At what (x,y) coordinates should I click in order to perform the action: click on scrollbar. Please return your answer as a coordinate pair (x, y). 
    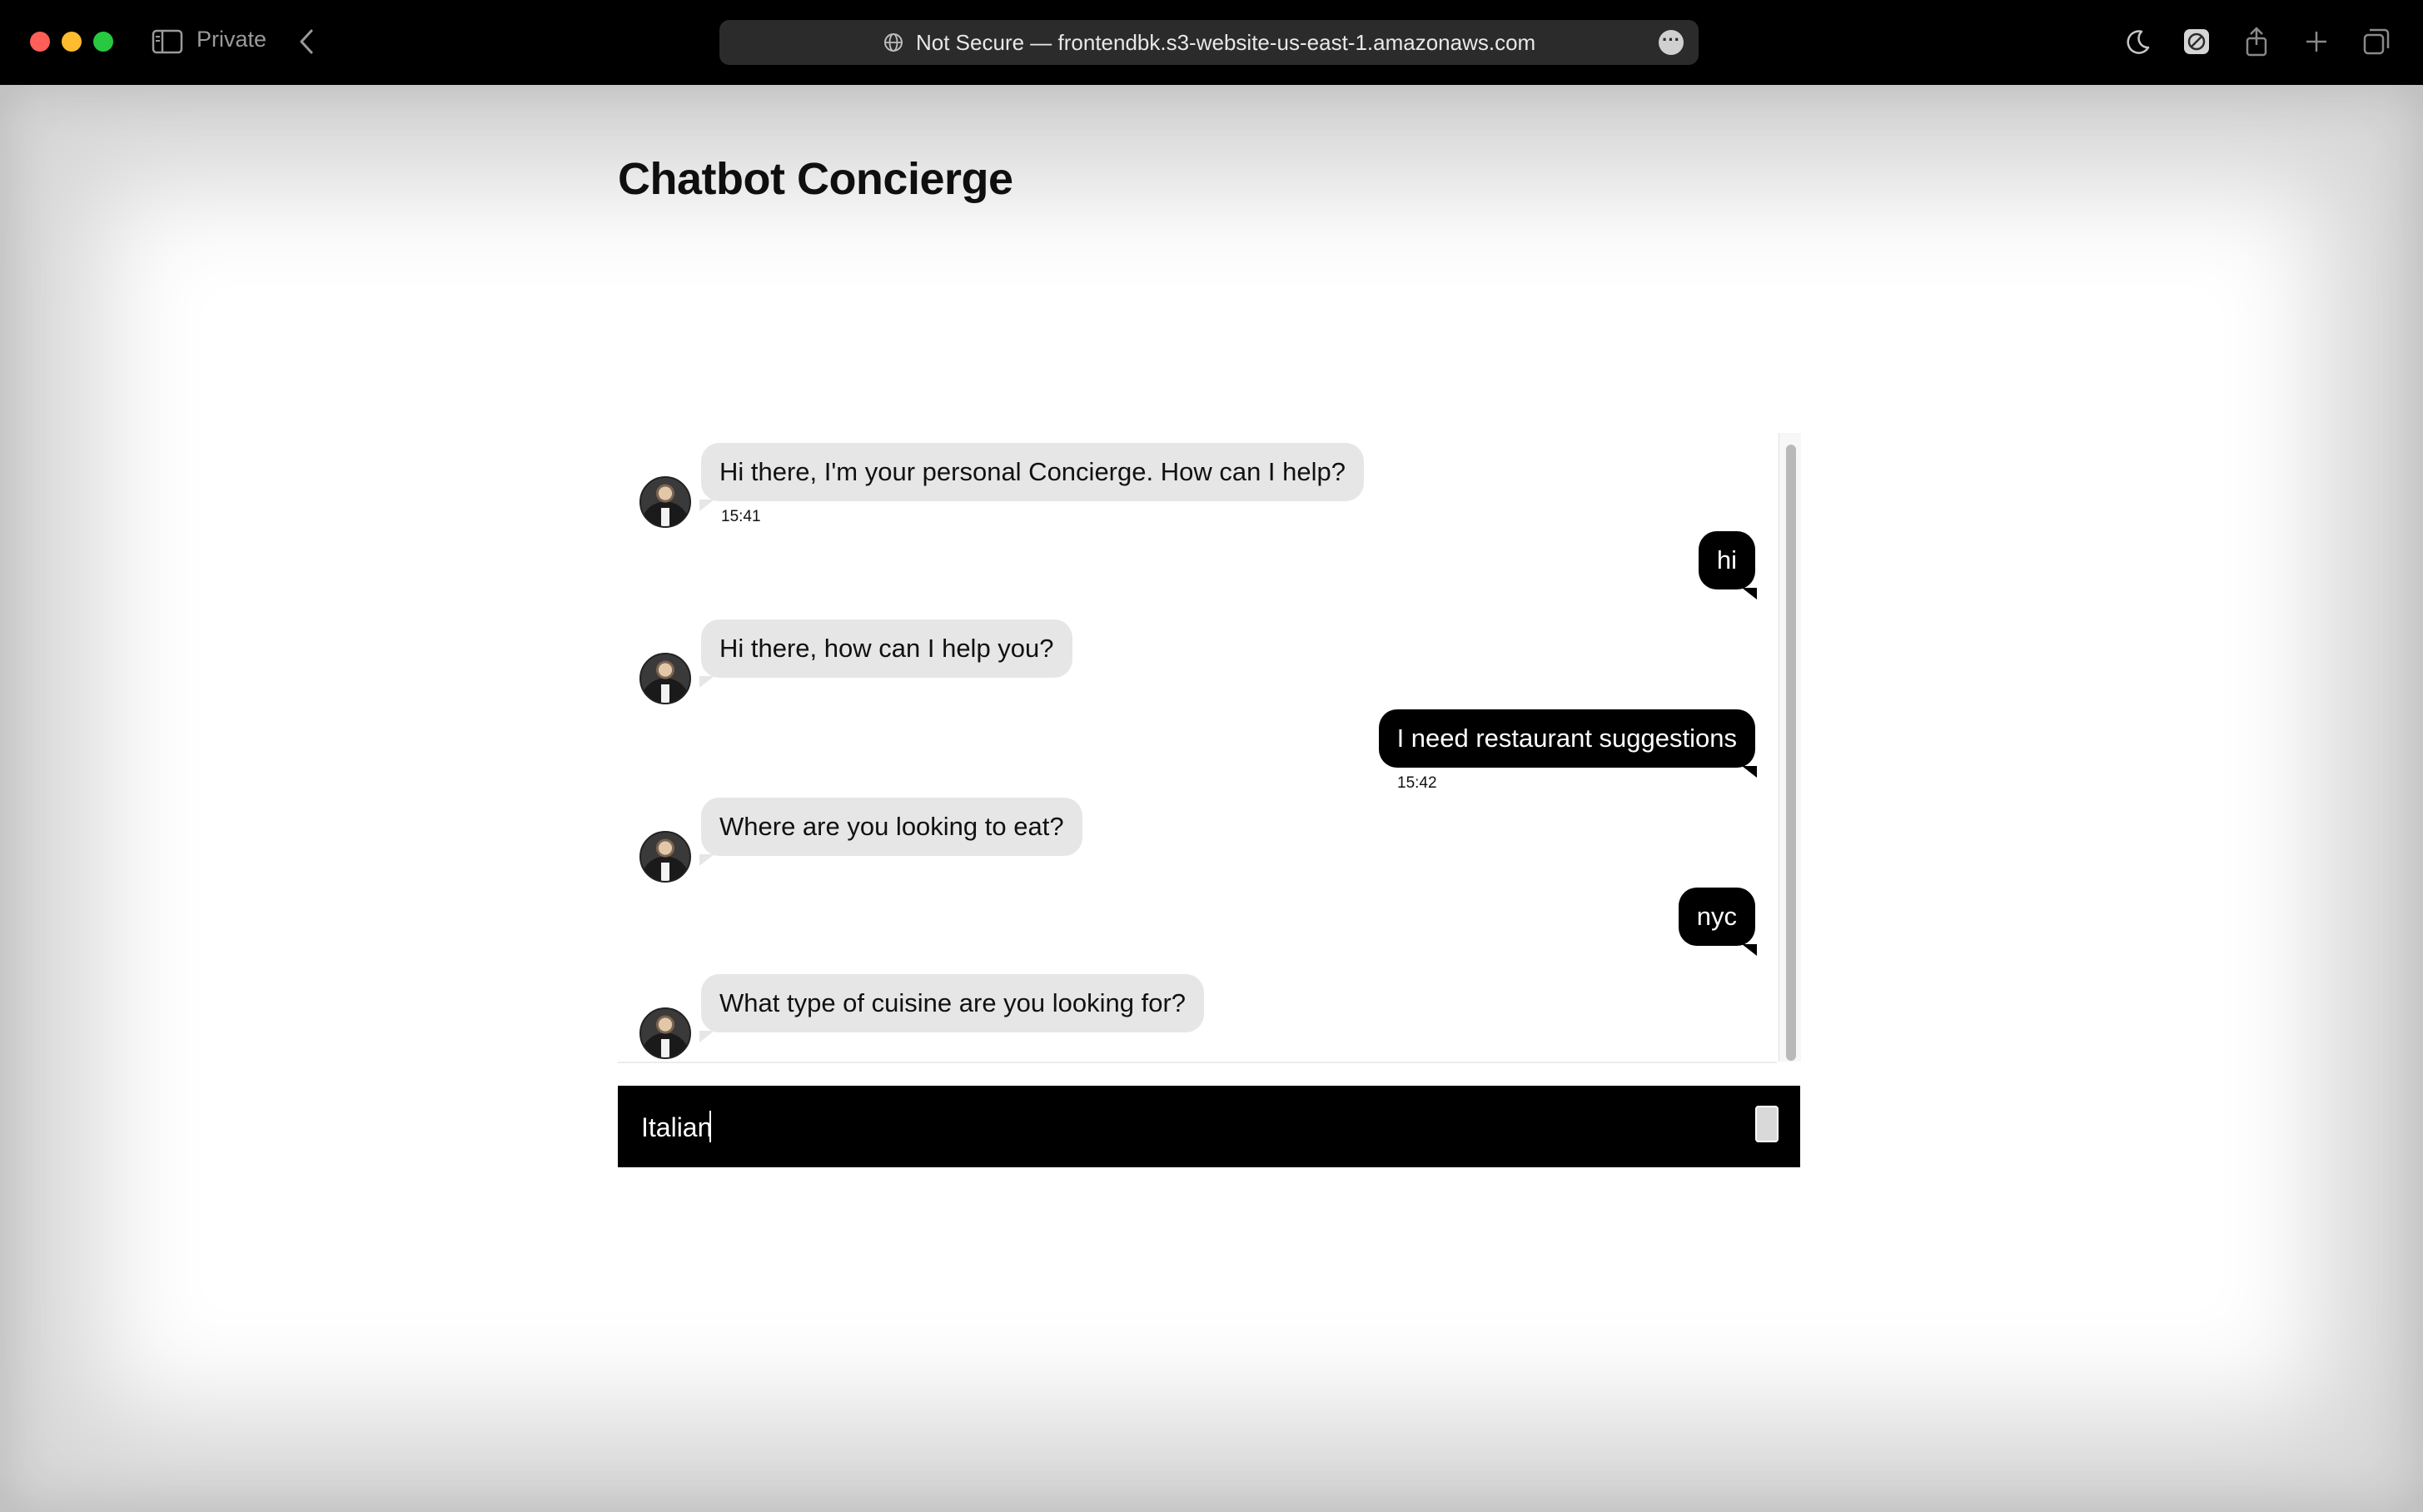
    Looking at the image, I should click on (1790, 748).